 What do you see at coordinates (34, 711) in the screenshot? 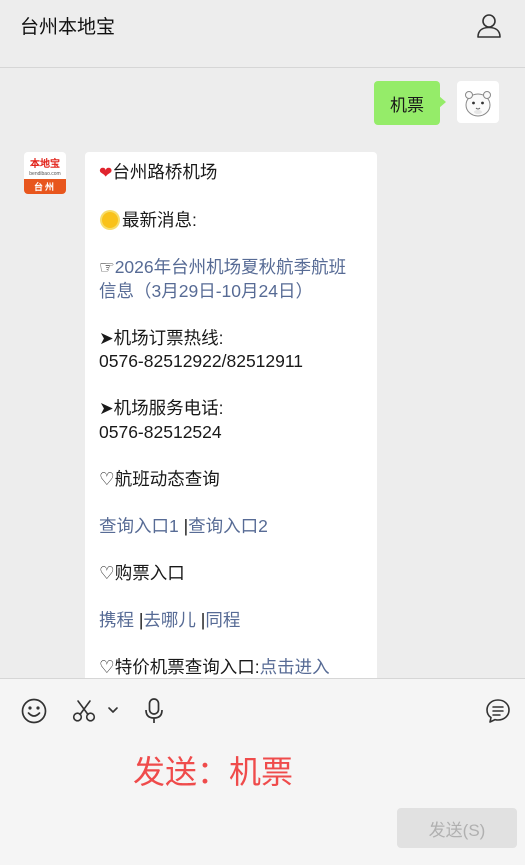
I see `emoji-icon` at bounding box center [34, 711].